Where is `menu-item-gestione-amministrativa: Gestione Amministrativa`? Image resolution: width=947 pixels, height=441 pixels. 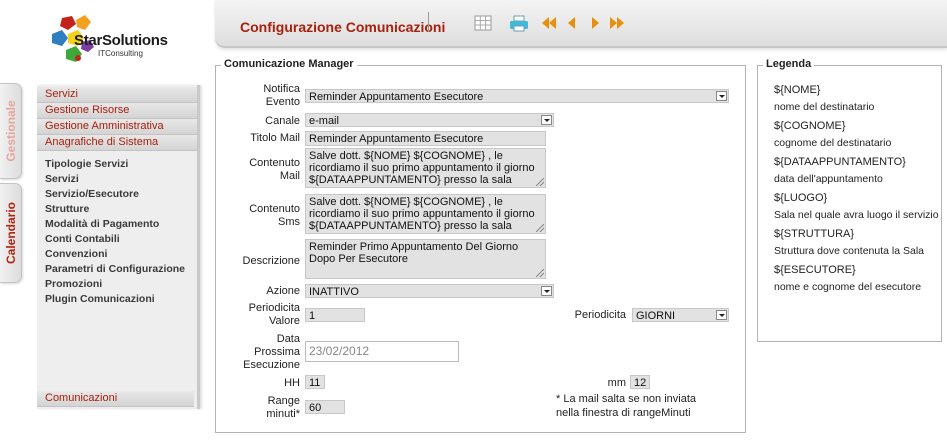 menu-item-gestione-amministrativa: Gestione Amministrativa is located at coordinates (117, 127).